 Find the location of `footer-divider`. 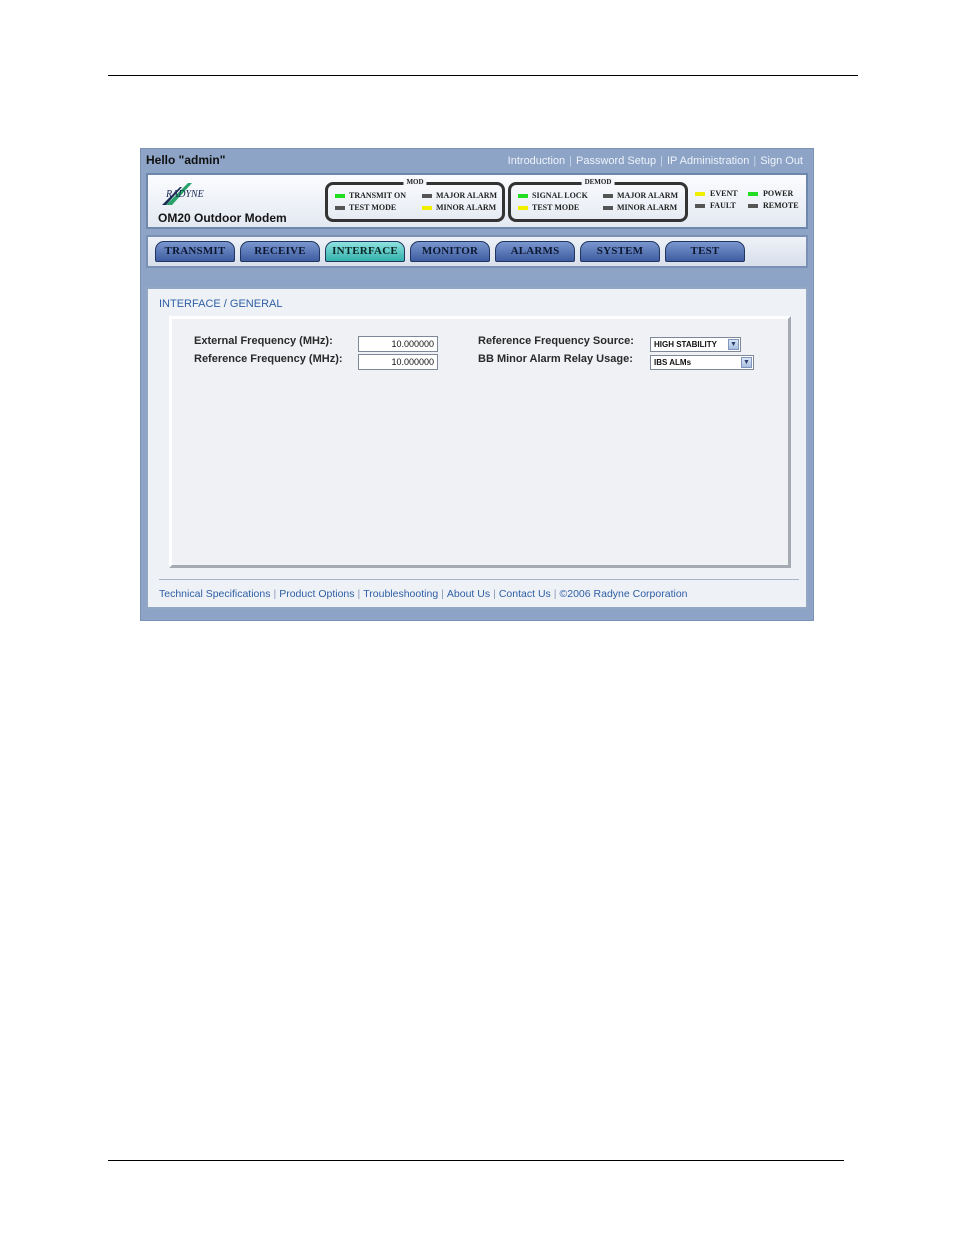

footer-divider is located at coordinates (479, 579).